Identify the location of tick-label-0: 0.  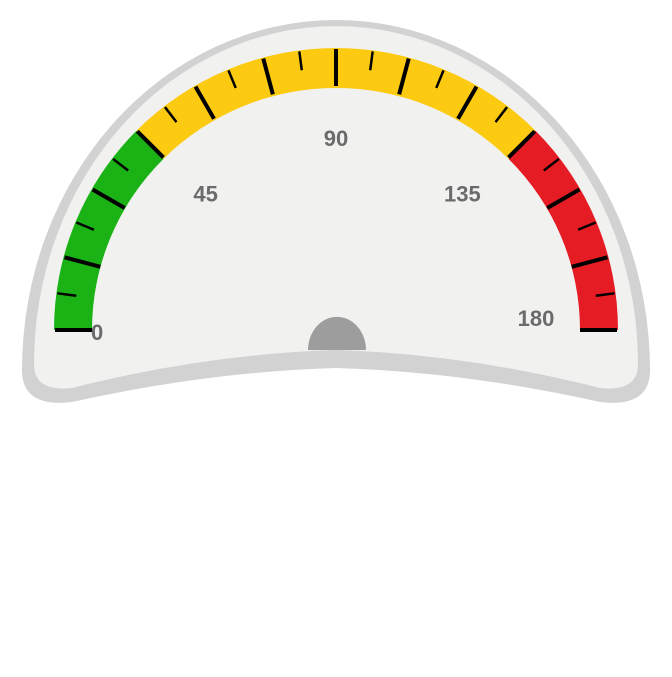
(97, 332).